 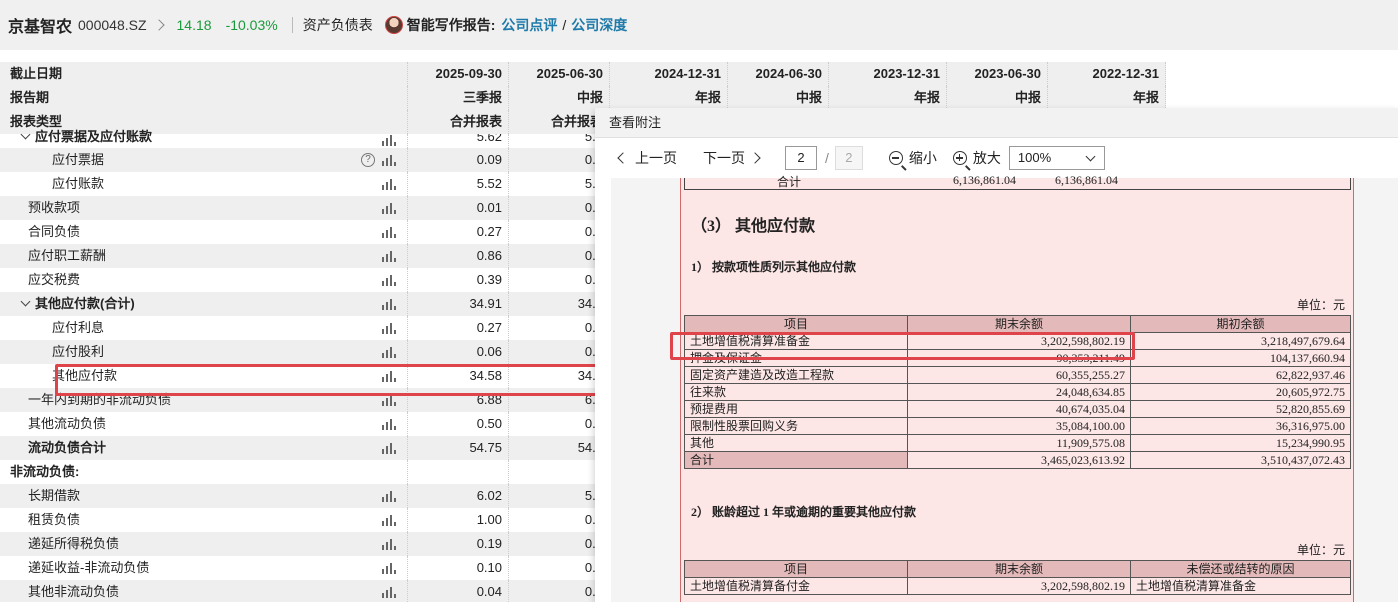 I want to click on highlight-box, so click(x=347, y=380).